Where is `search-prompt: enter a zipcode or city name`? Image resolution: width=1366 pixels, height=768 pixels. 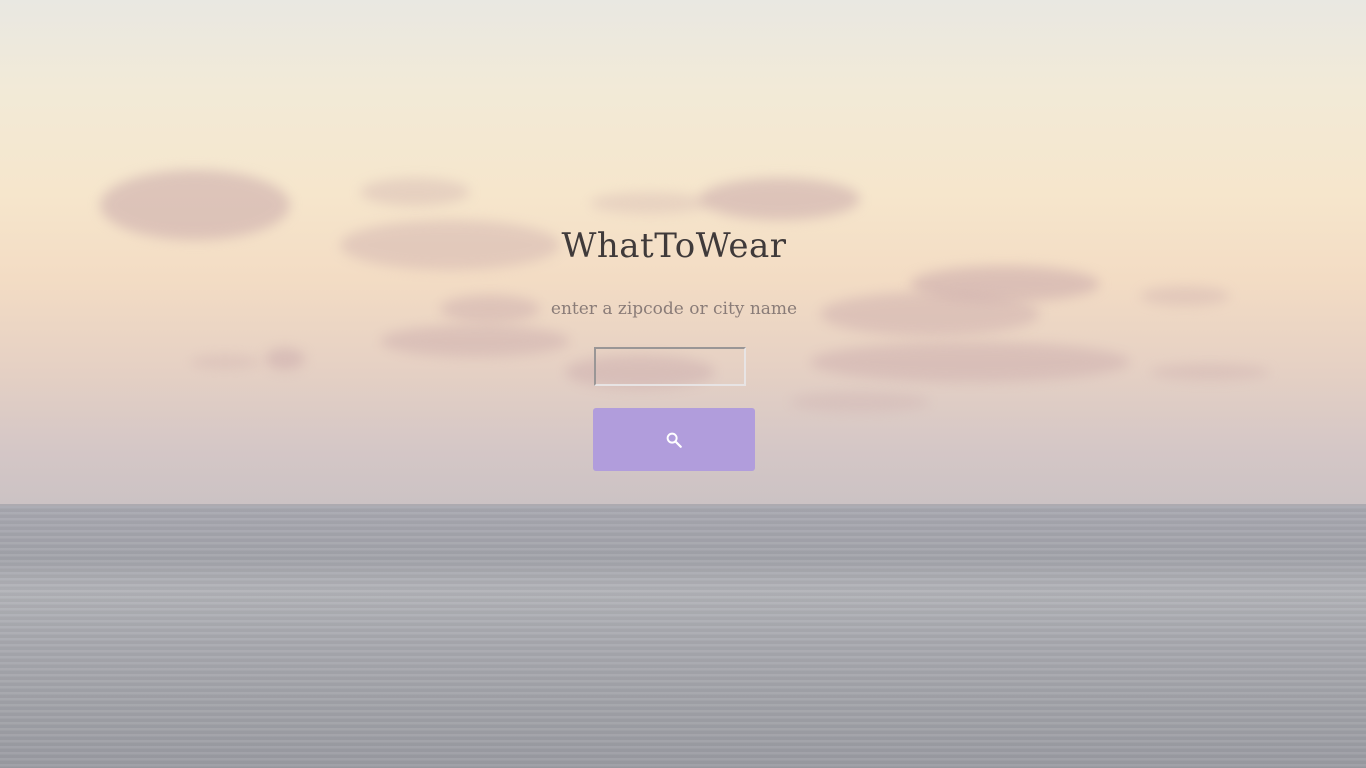 search-prompt: enter a zipcode or city name is located at coordinates (674, 309).